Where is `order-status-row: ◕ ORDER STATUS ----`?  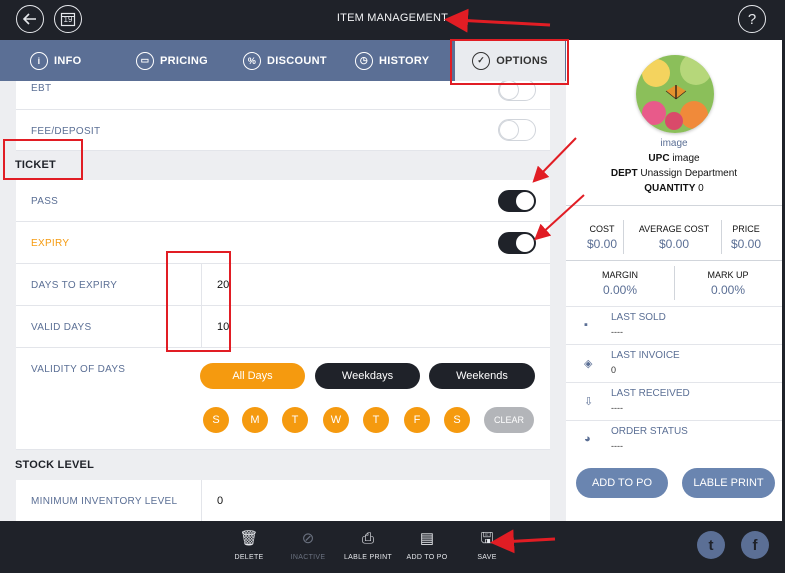
order-status-row: ◕ ORDER STATUS ---- is located at coordinates (674, 439).